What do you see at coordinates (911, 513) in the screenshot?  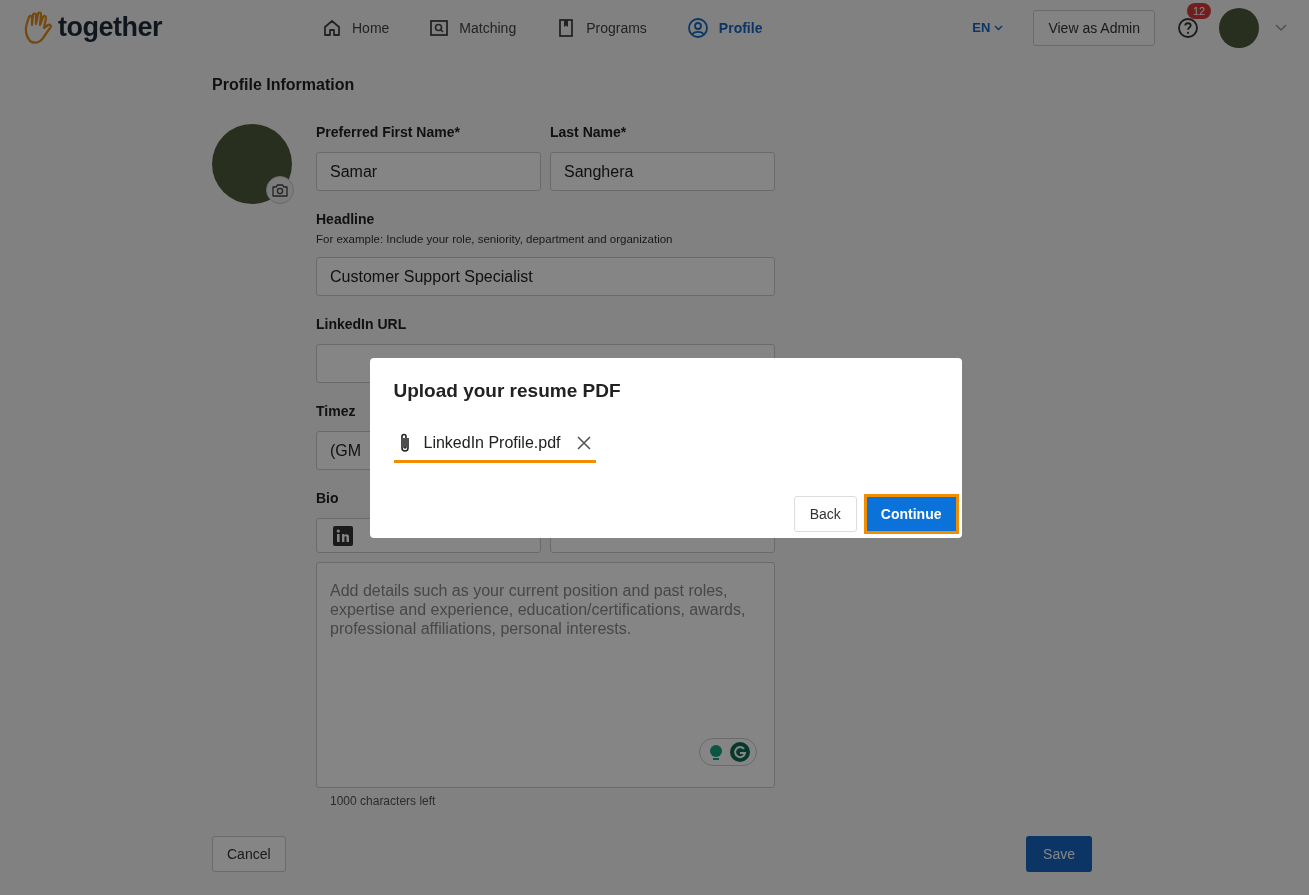 I see `continue-button: Continue` at bounding box center [911, 513].